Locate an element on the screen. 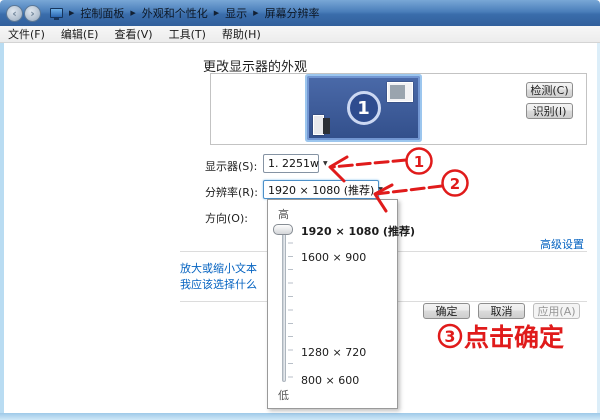  choose-settings-link: 我应该选择什么 is located at coordinates (224, 284).